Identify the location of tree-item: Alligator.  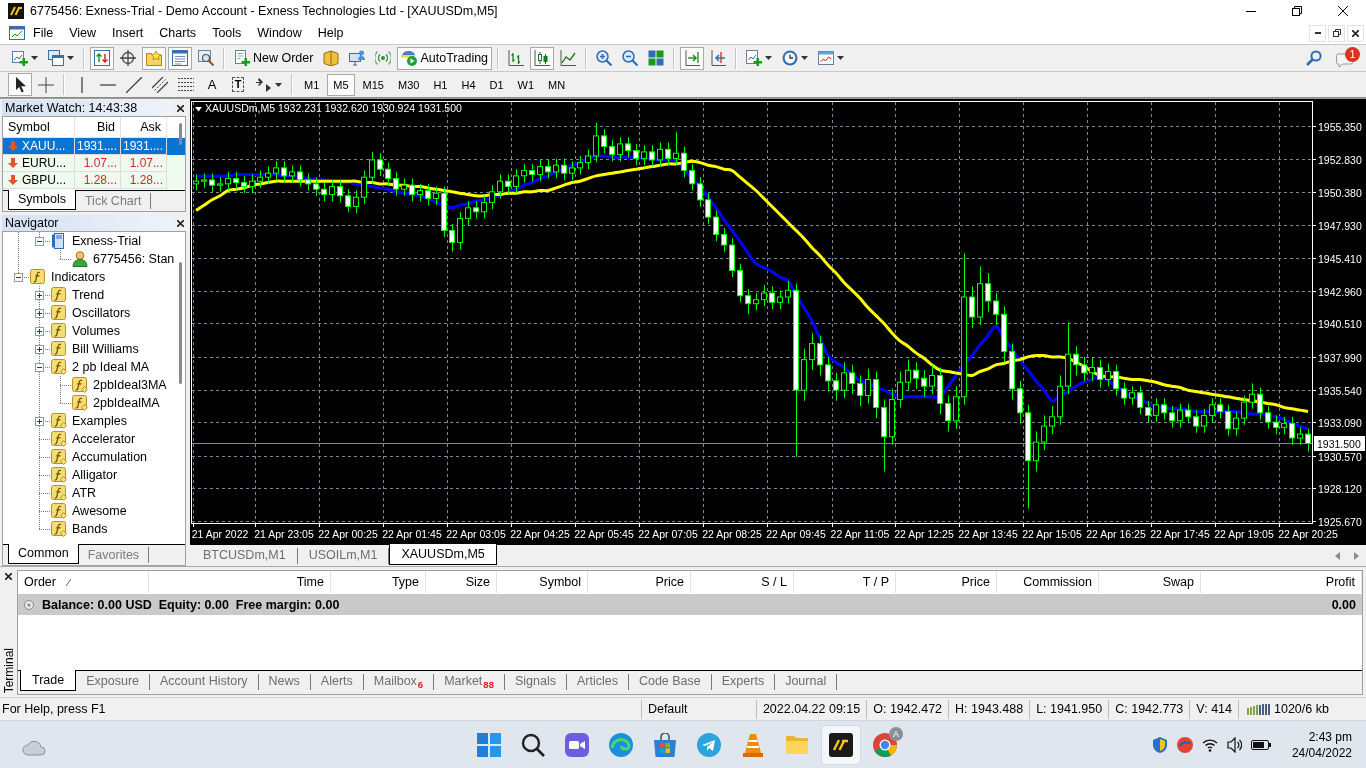
(95, 475).